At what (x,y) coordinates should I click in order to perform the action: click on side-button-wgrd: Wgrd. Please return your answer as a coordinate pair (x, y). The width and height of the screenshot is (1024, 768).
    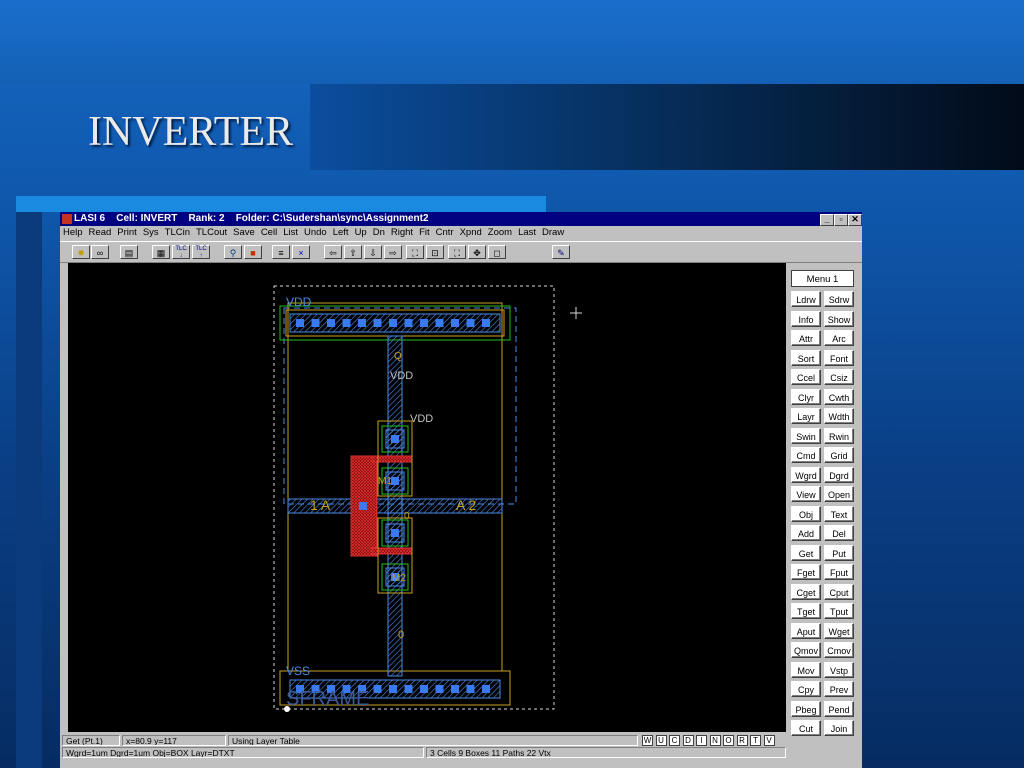
    Looking at the image, I should click on (806, 474).